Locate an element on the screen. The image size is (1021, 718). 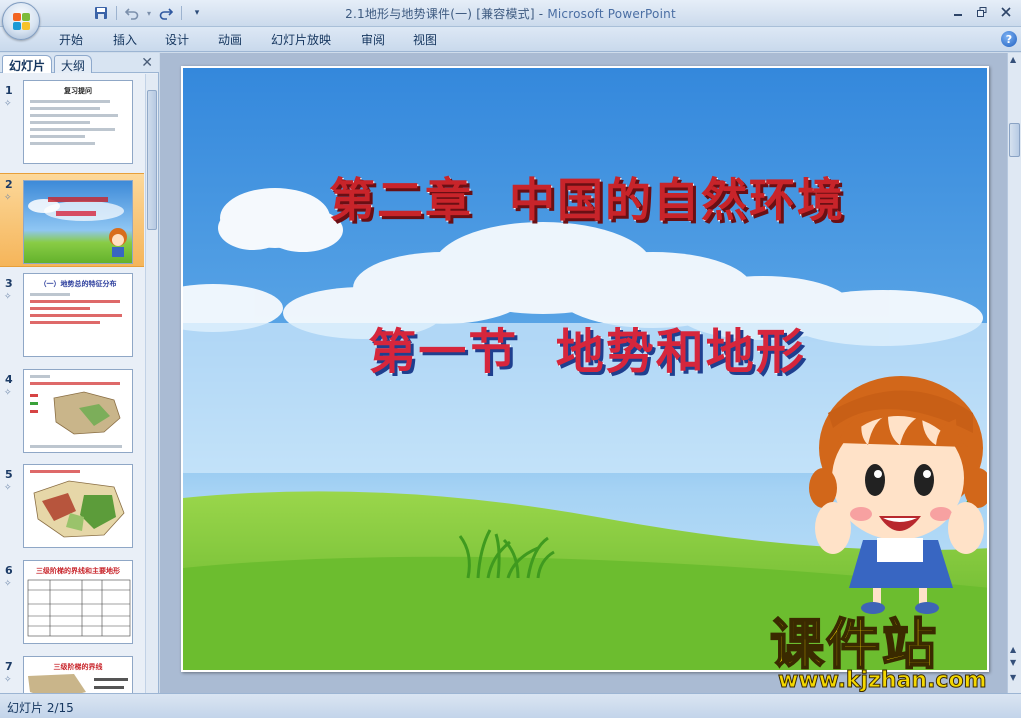
close-icon is located at coordinates (1006, 12).